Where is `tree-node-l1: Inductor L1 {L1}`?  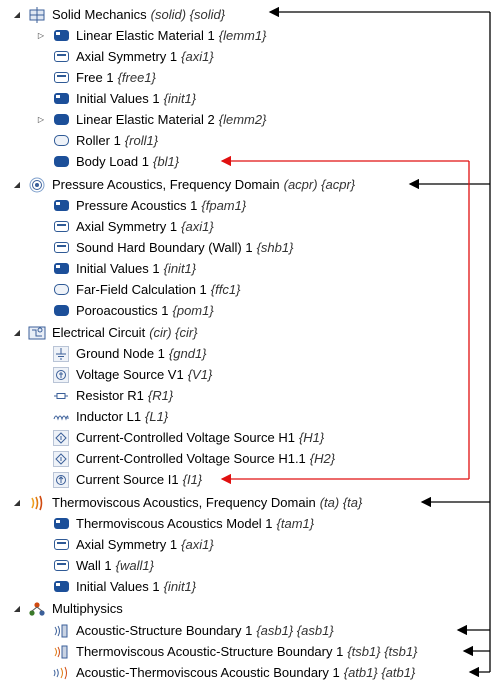 tree-node-l1: Inductor L1 {L1} is located at coordinates (110, 416).